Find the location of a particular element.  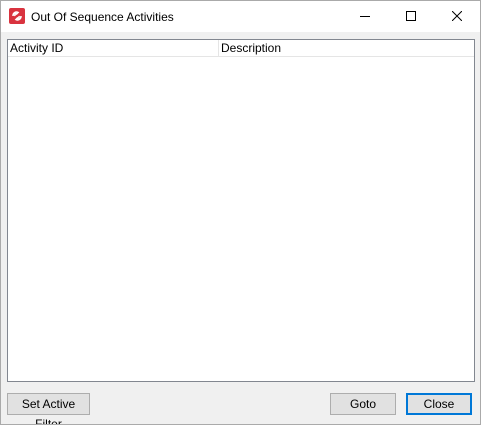

minimize-button is located at coordinates (365, 16).